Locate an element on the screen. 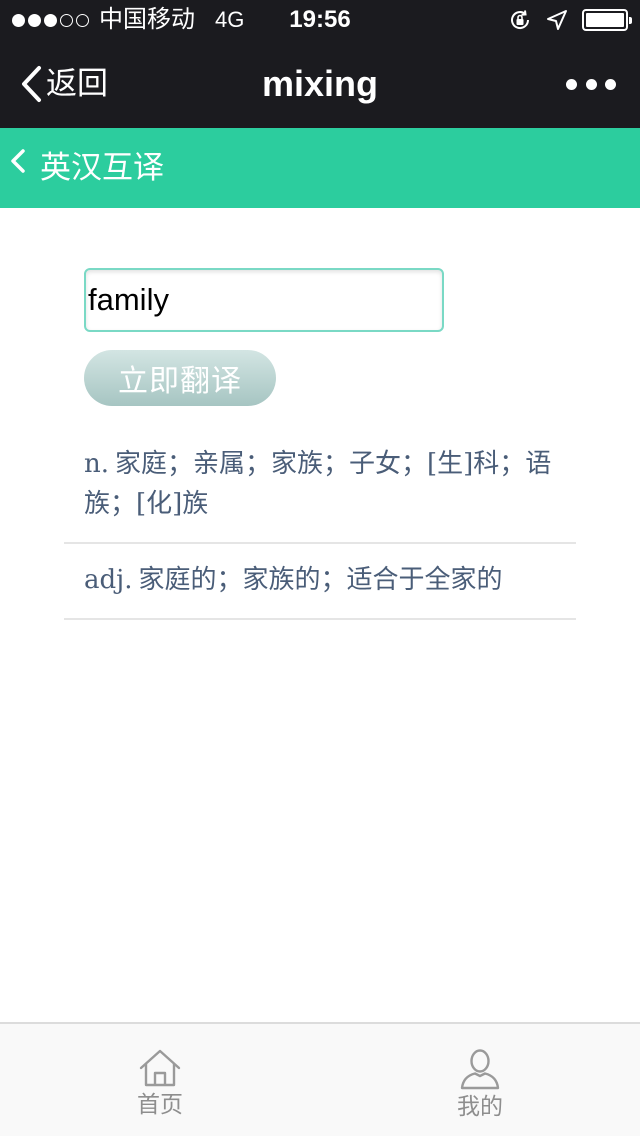 This screenshot has width=640, height=1136. tab-mine-label: 我的 is located at coordinates (480, 1107).